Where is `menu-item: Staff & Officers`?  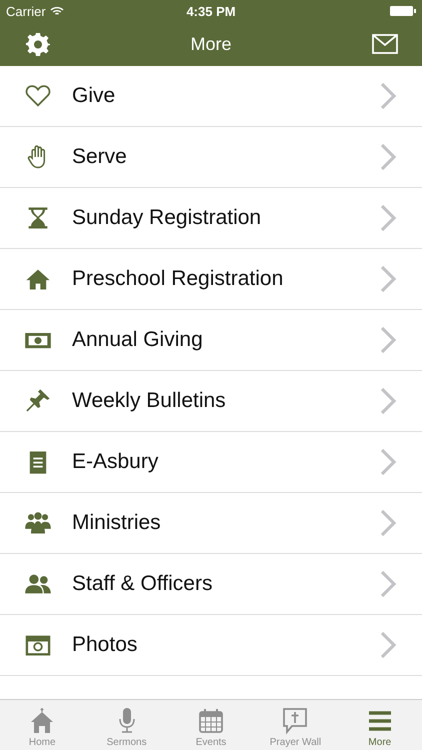
menu-item: Staff & Officers is located at coordinates (211, 584).